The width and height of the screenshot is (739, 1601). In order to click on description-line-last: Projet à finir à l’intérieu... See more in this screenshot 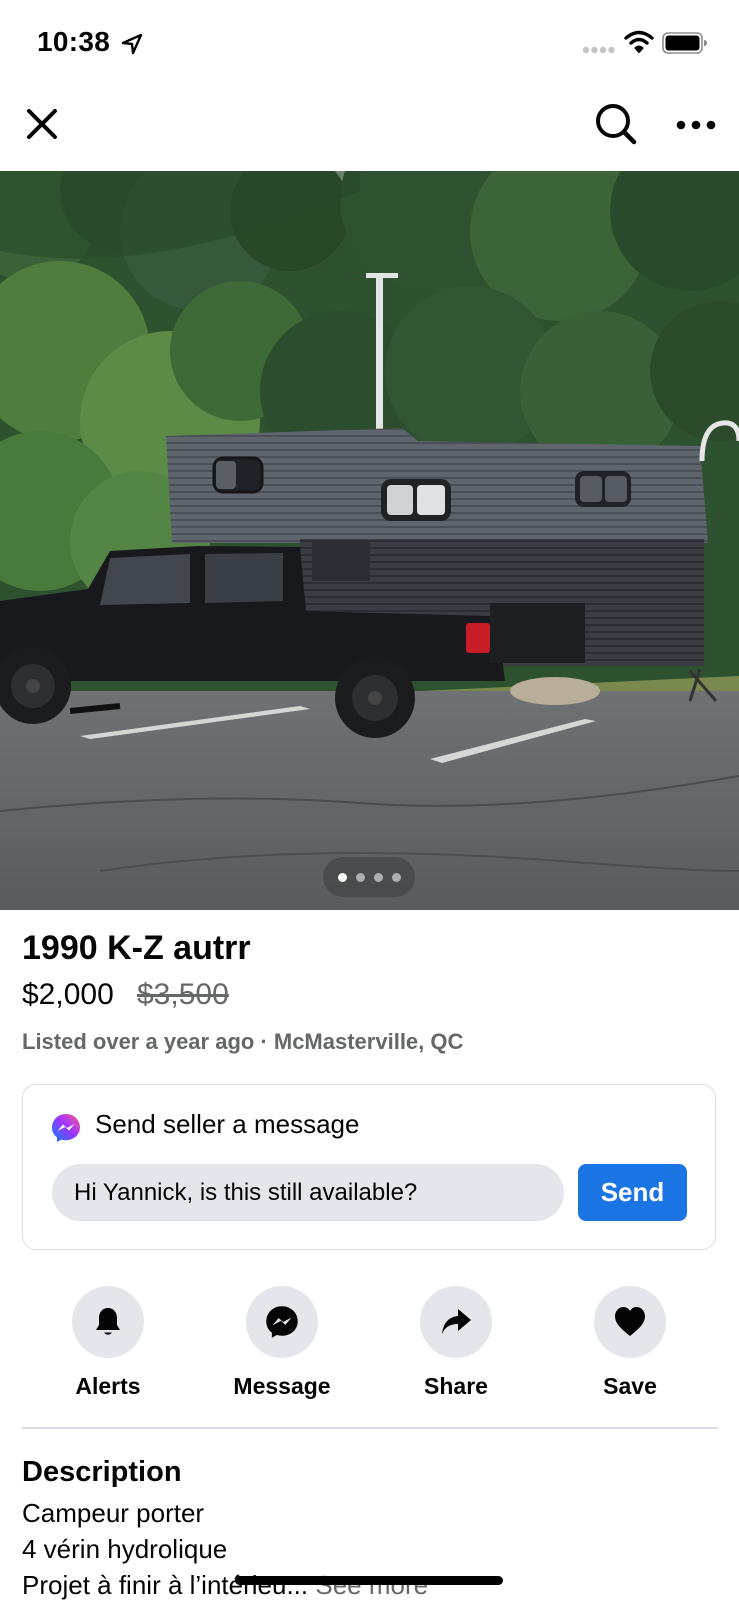, I will do `click(225, 1585)`.